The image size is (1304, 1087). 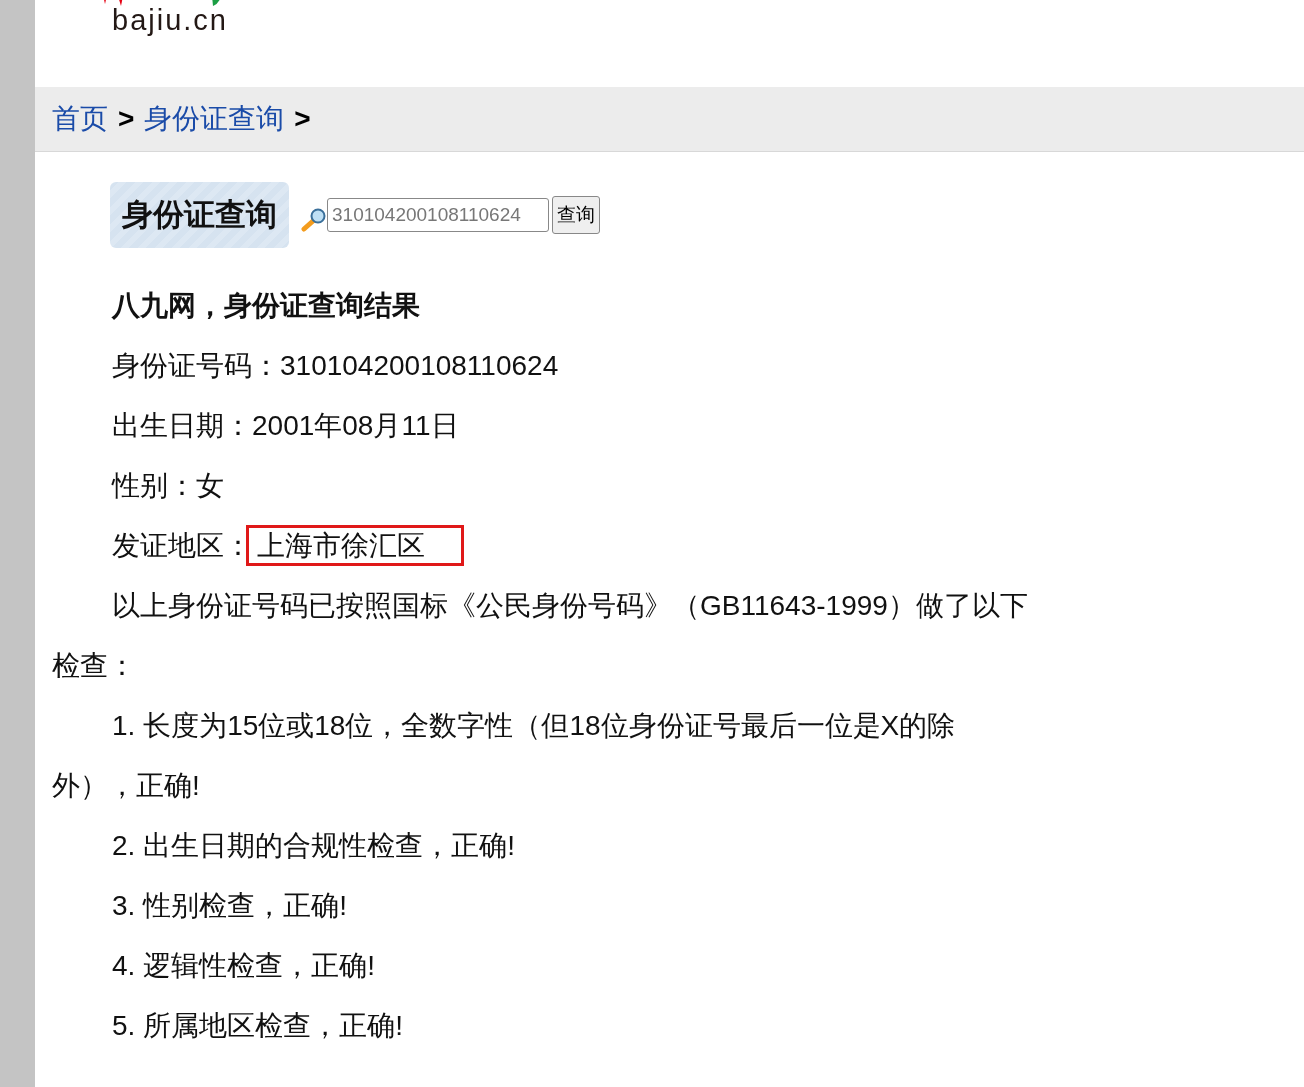 I want to click on field-value: 上海市徐汇区, so click(x=355, y=545).